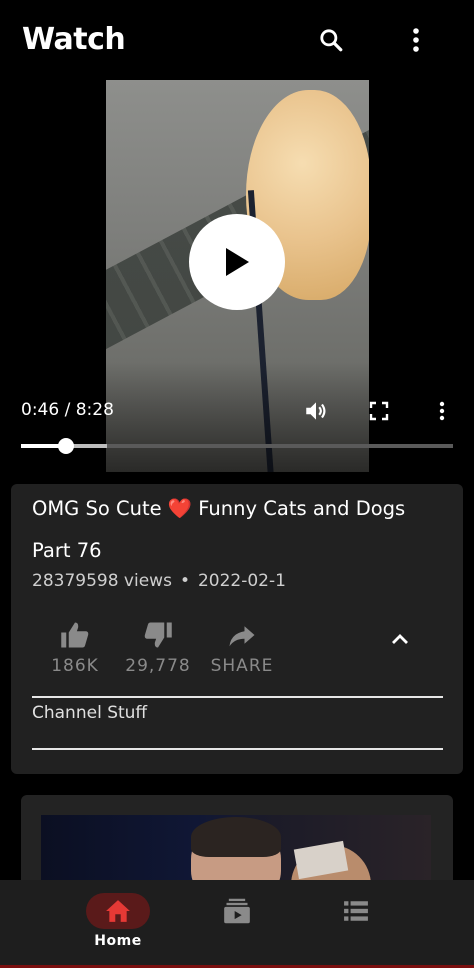 This screenshot has width=474, height=968. I want to click on home-icon, so click(118, 911).